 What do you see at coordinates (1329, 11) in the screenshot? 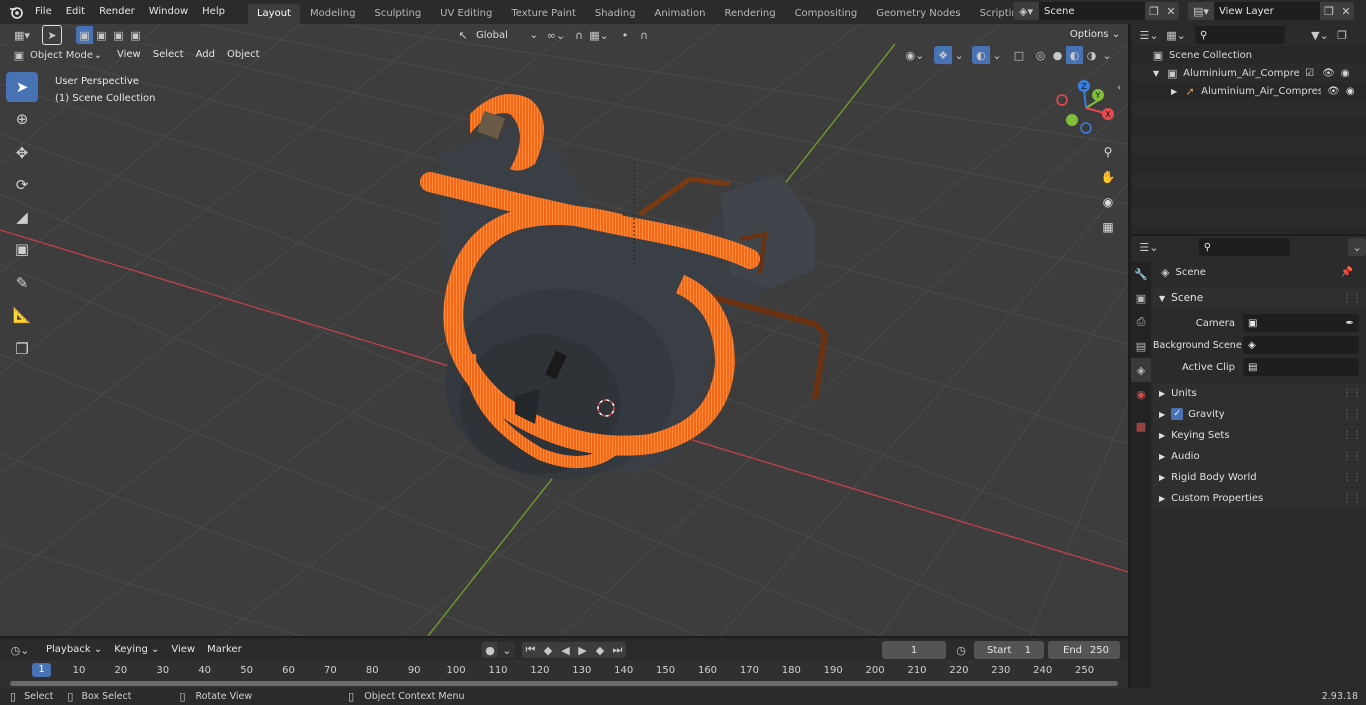
I see `new-view-layer-icon: ❐` at bounding box center [1329, 11].